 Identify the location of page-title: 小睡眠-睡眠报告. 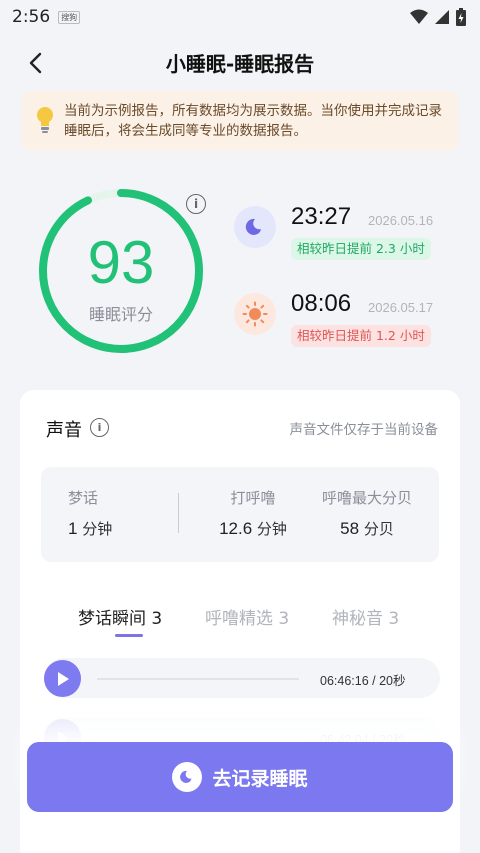
(240, 63).